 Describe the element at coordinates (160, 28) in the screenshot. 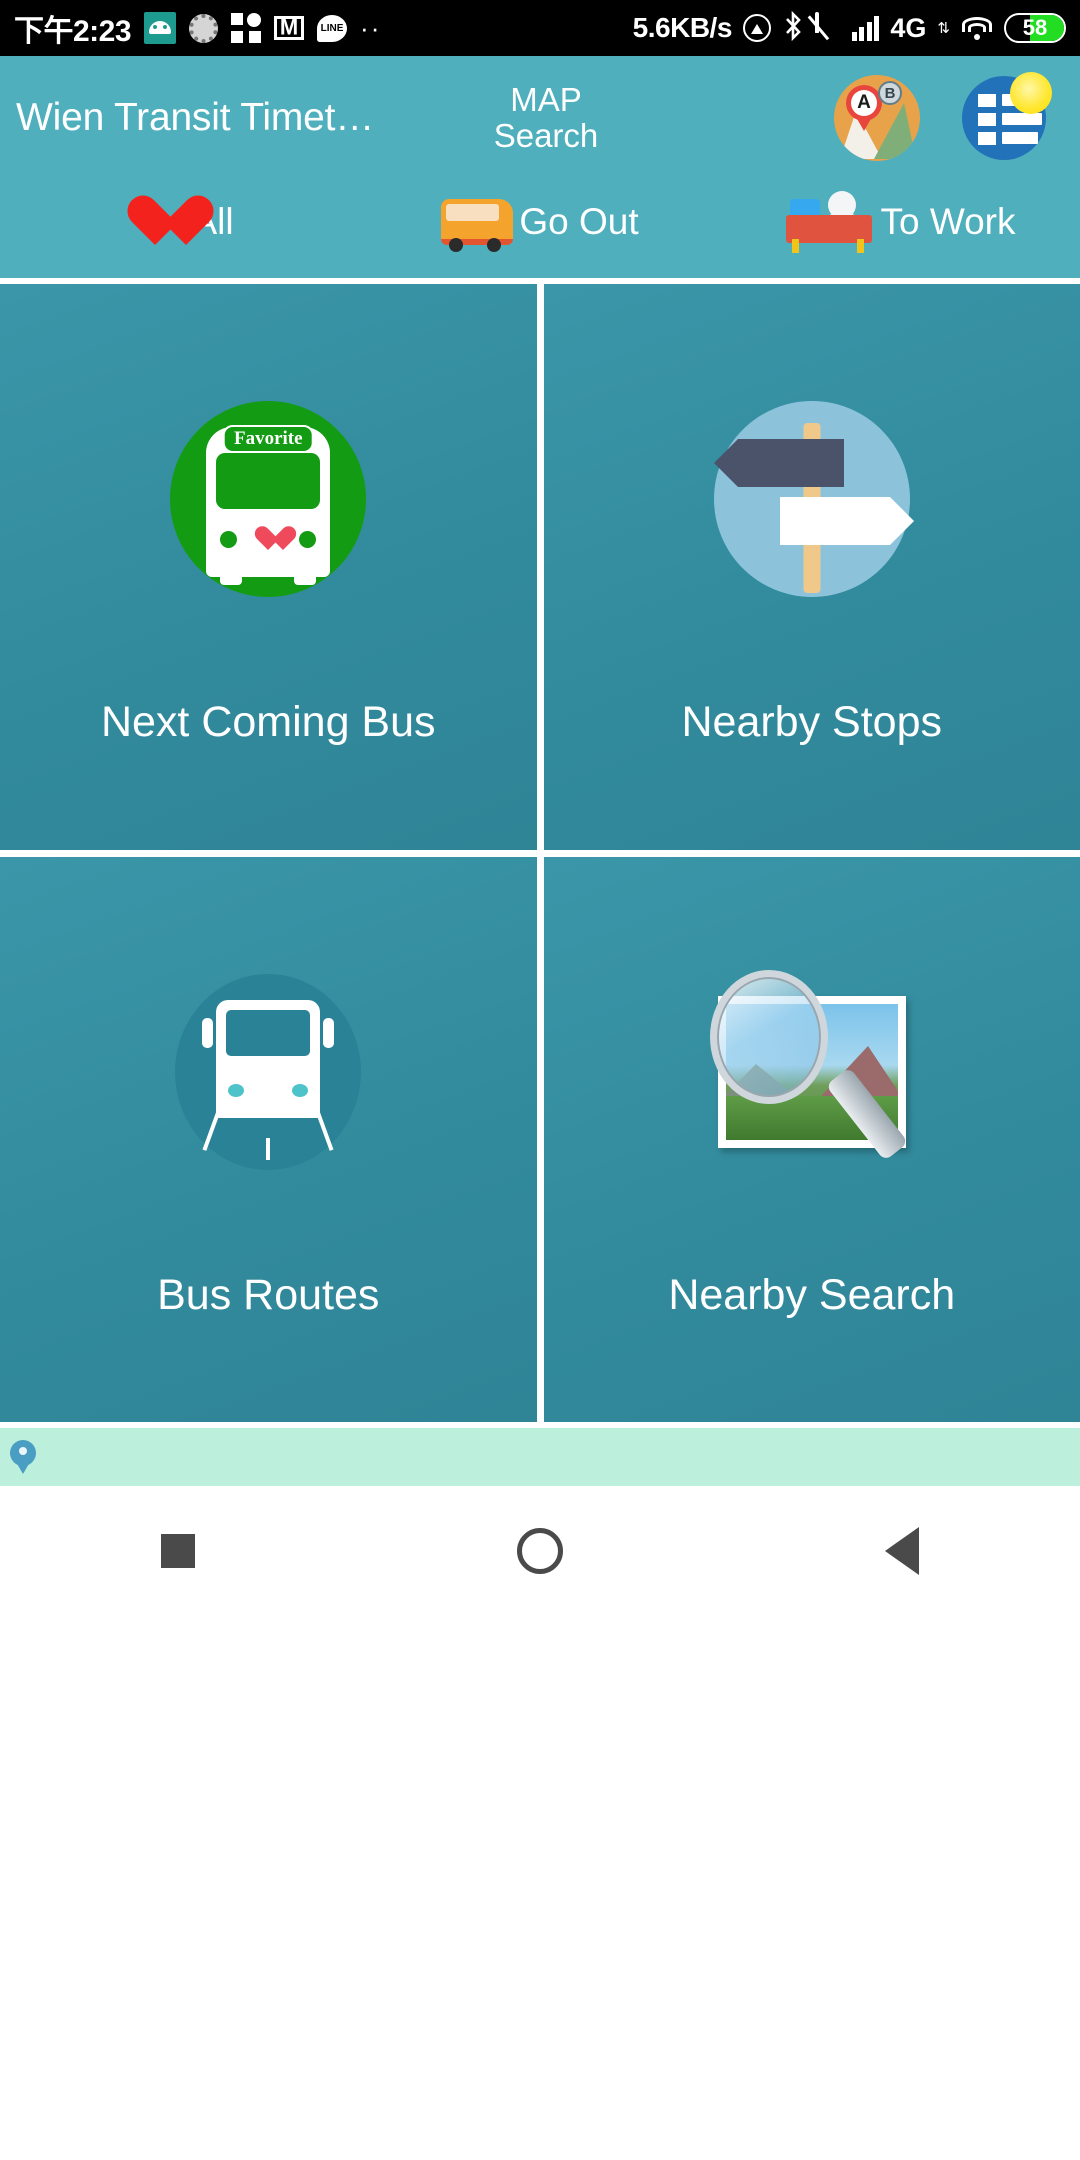

I see `android-icon` at that location.